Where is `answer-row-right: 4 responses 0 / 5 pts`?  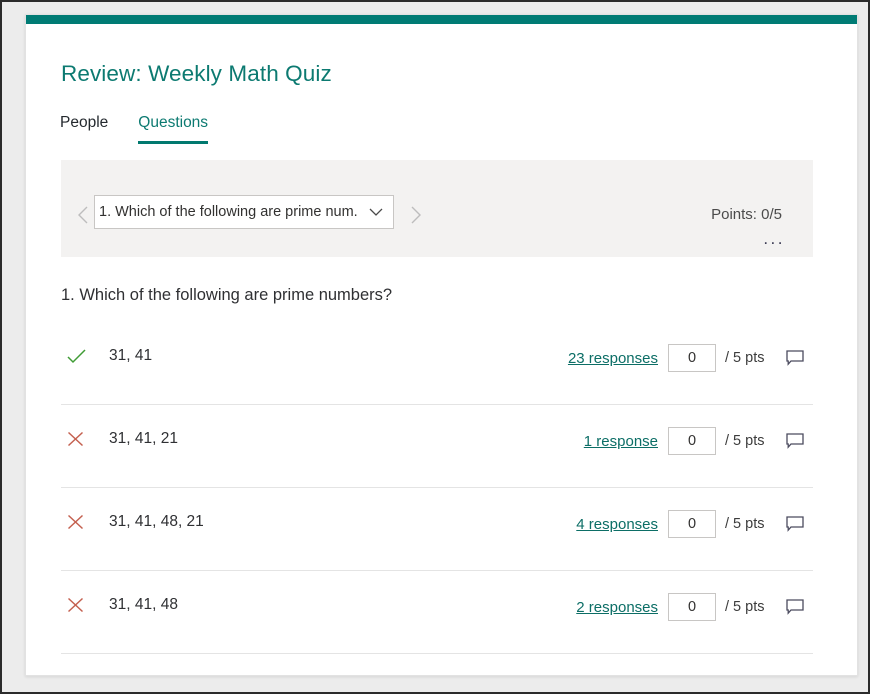 answer-row-right: 4 responses 0 / 5 pts is located at coordinates (648, 524).